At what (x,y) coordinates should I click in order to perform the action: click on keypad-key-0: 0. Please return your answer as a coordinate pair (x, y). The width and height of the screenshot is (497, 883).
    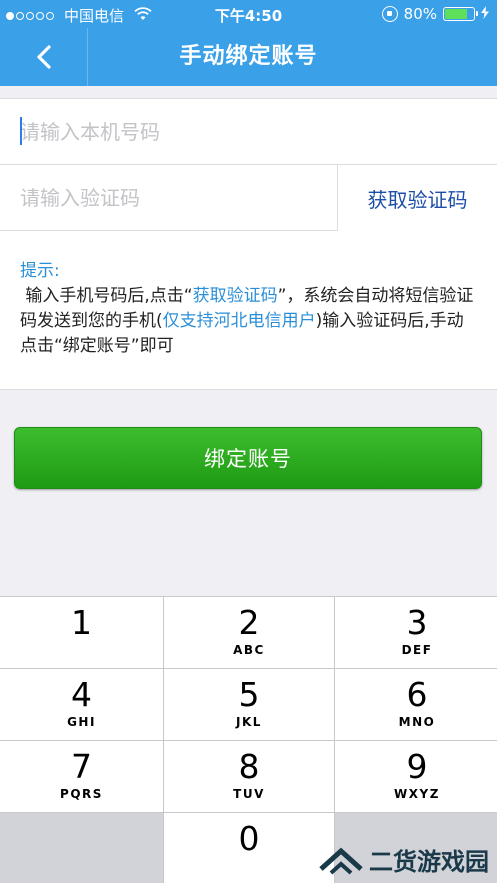
    Looking at the image, I should click on (249, 848).